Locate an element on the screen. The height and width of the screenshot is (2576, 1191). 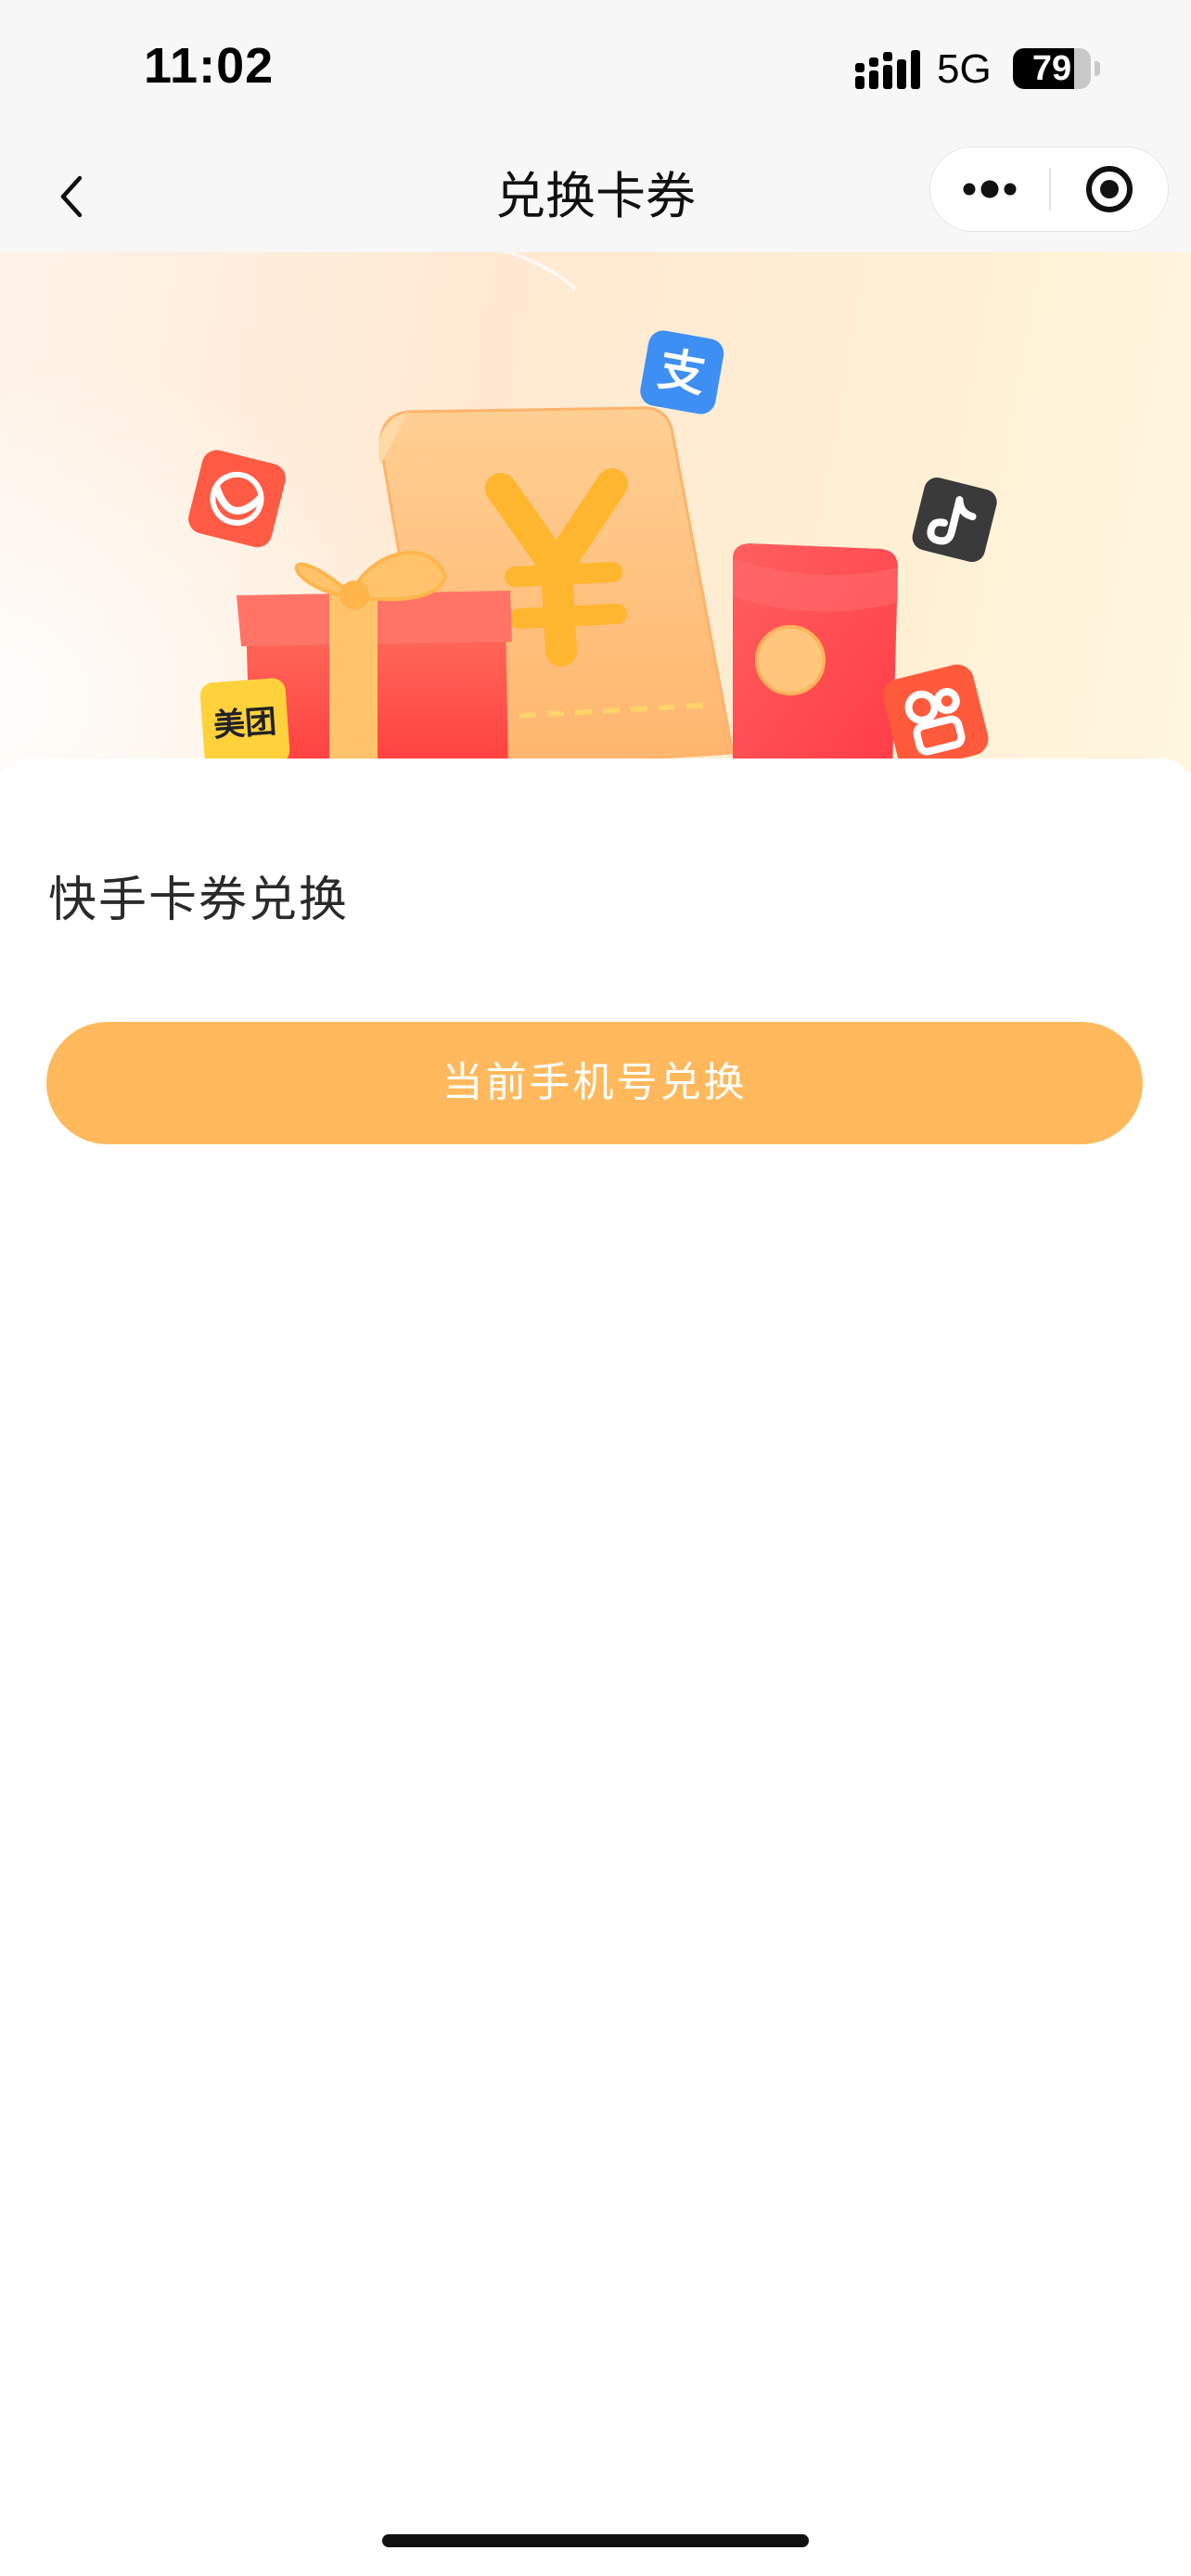
status-bar: 11:02 5G 79 is located at coordinates (595, 71).